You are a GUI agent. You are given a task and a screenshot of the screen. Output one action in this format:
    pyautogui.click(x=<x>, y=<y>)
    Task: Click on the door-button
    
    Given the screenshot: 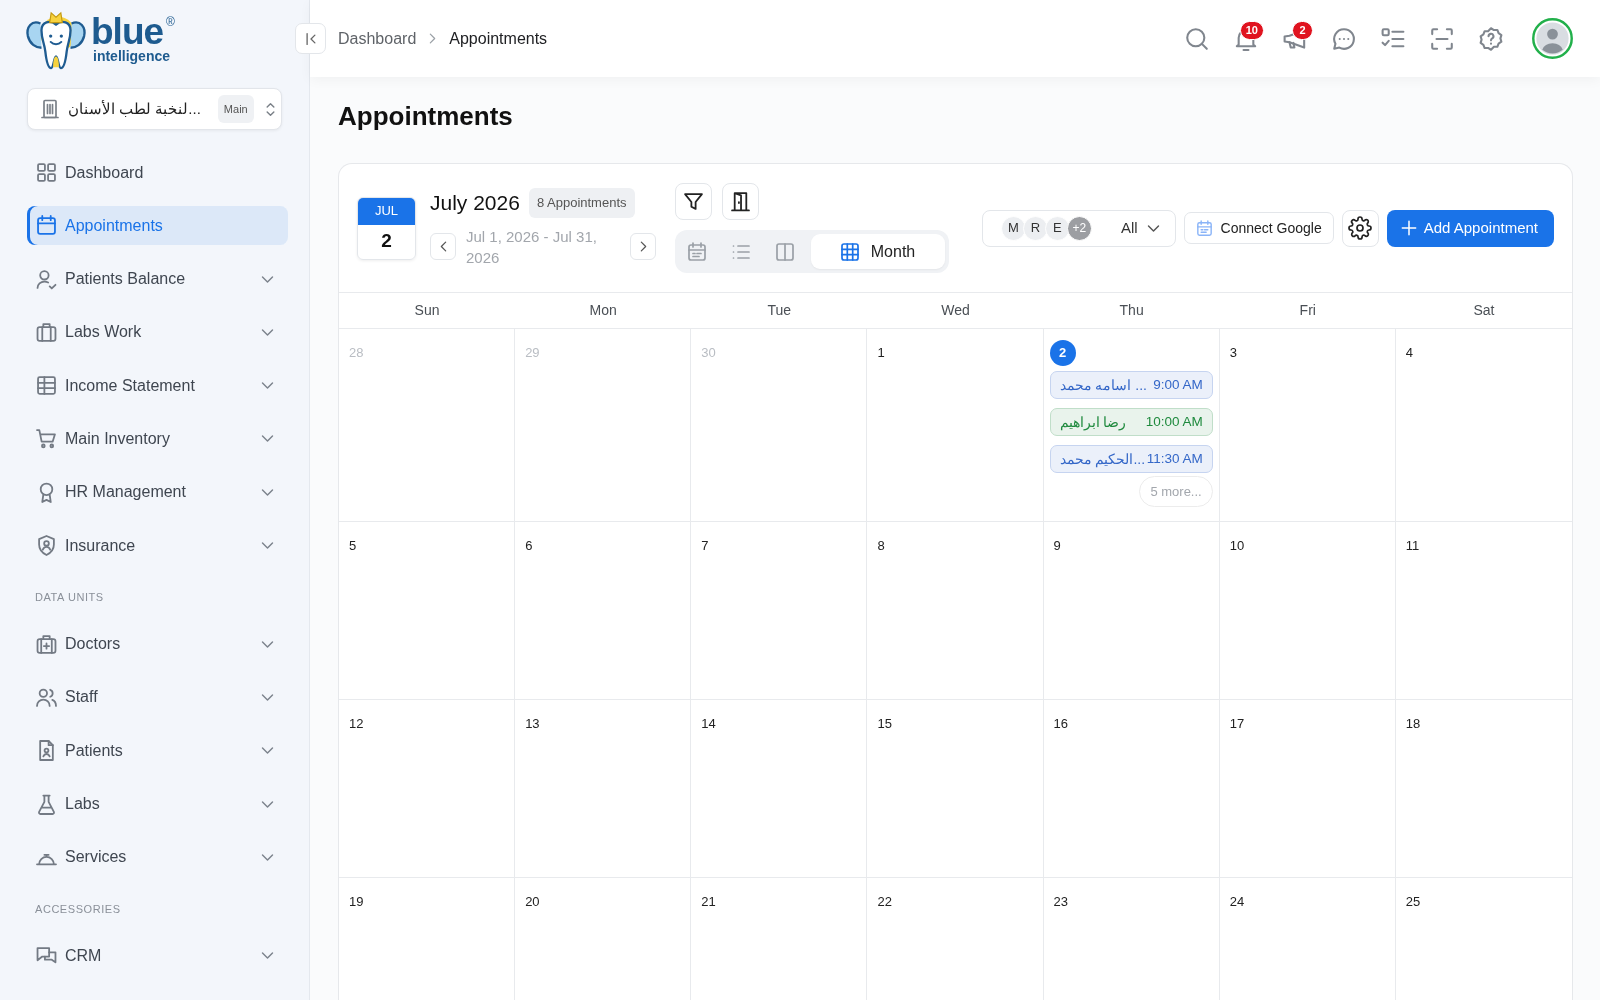 What is the action you would take?
    pyautogui.click(x=740, y=201)
    